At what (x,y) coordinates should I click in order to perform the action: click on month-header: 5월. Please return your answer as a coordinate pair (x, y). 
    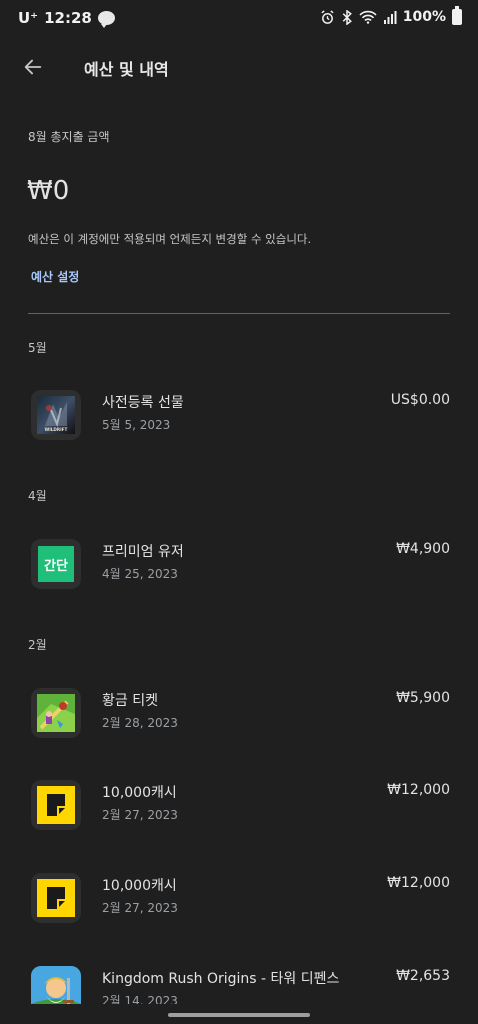
    Looking at the image, I should click on (37, 348).